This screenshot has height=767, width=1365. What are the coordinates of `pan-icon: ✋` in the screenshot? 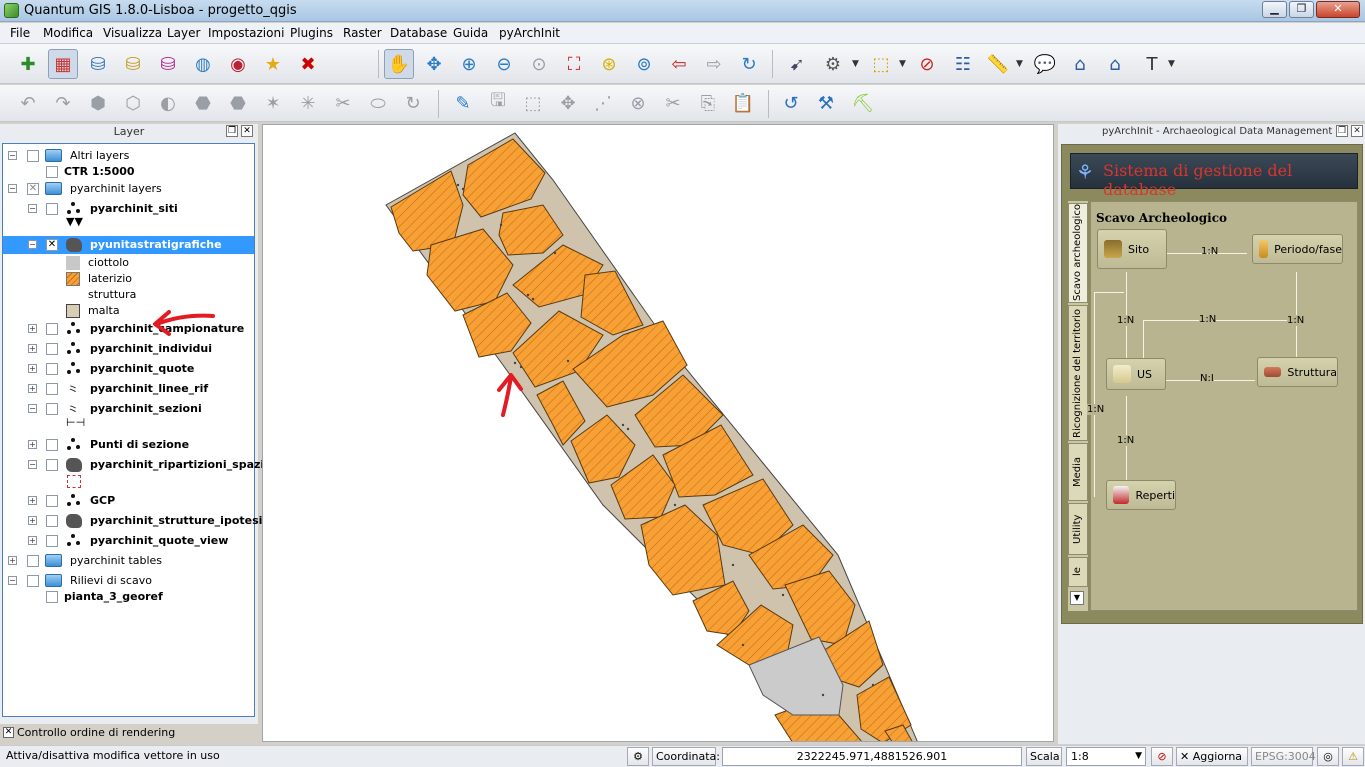 It's located at (399, 64).